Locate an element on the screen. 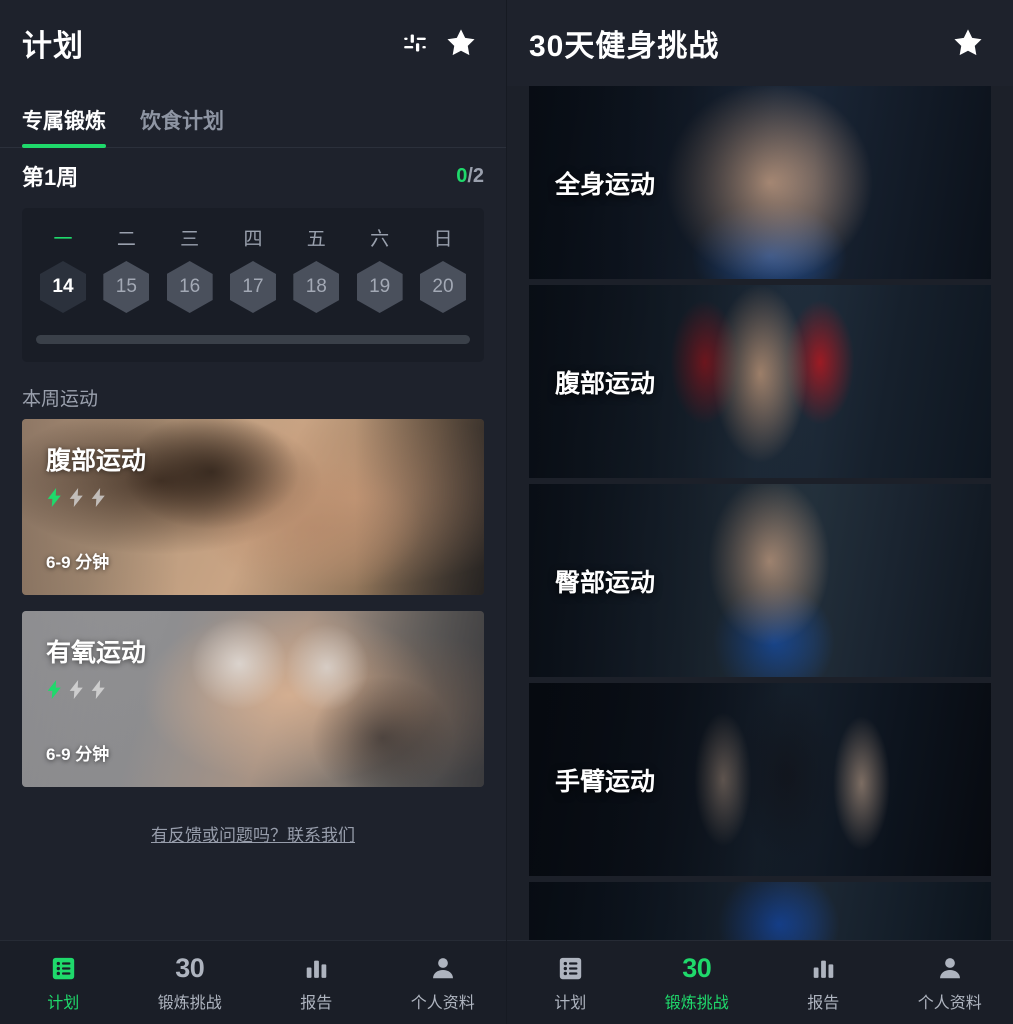  date-cell: 16 is located at coordinates (190, 287).